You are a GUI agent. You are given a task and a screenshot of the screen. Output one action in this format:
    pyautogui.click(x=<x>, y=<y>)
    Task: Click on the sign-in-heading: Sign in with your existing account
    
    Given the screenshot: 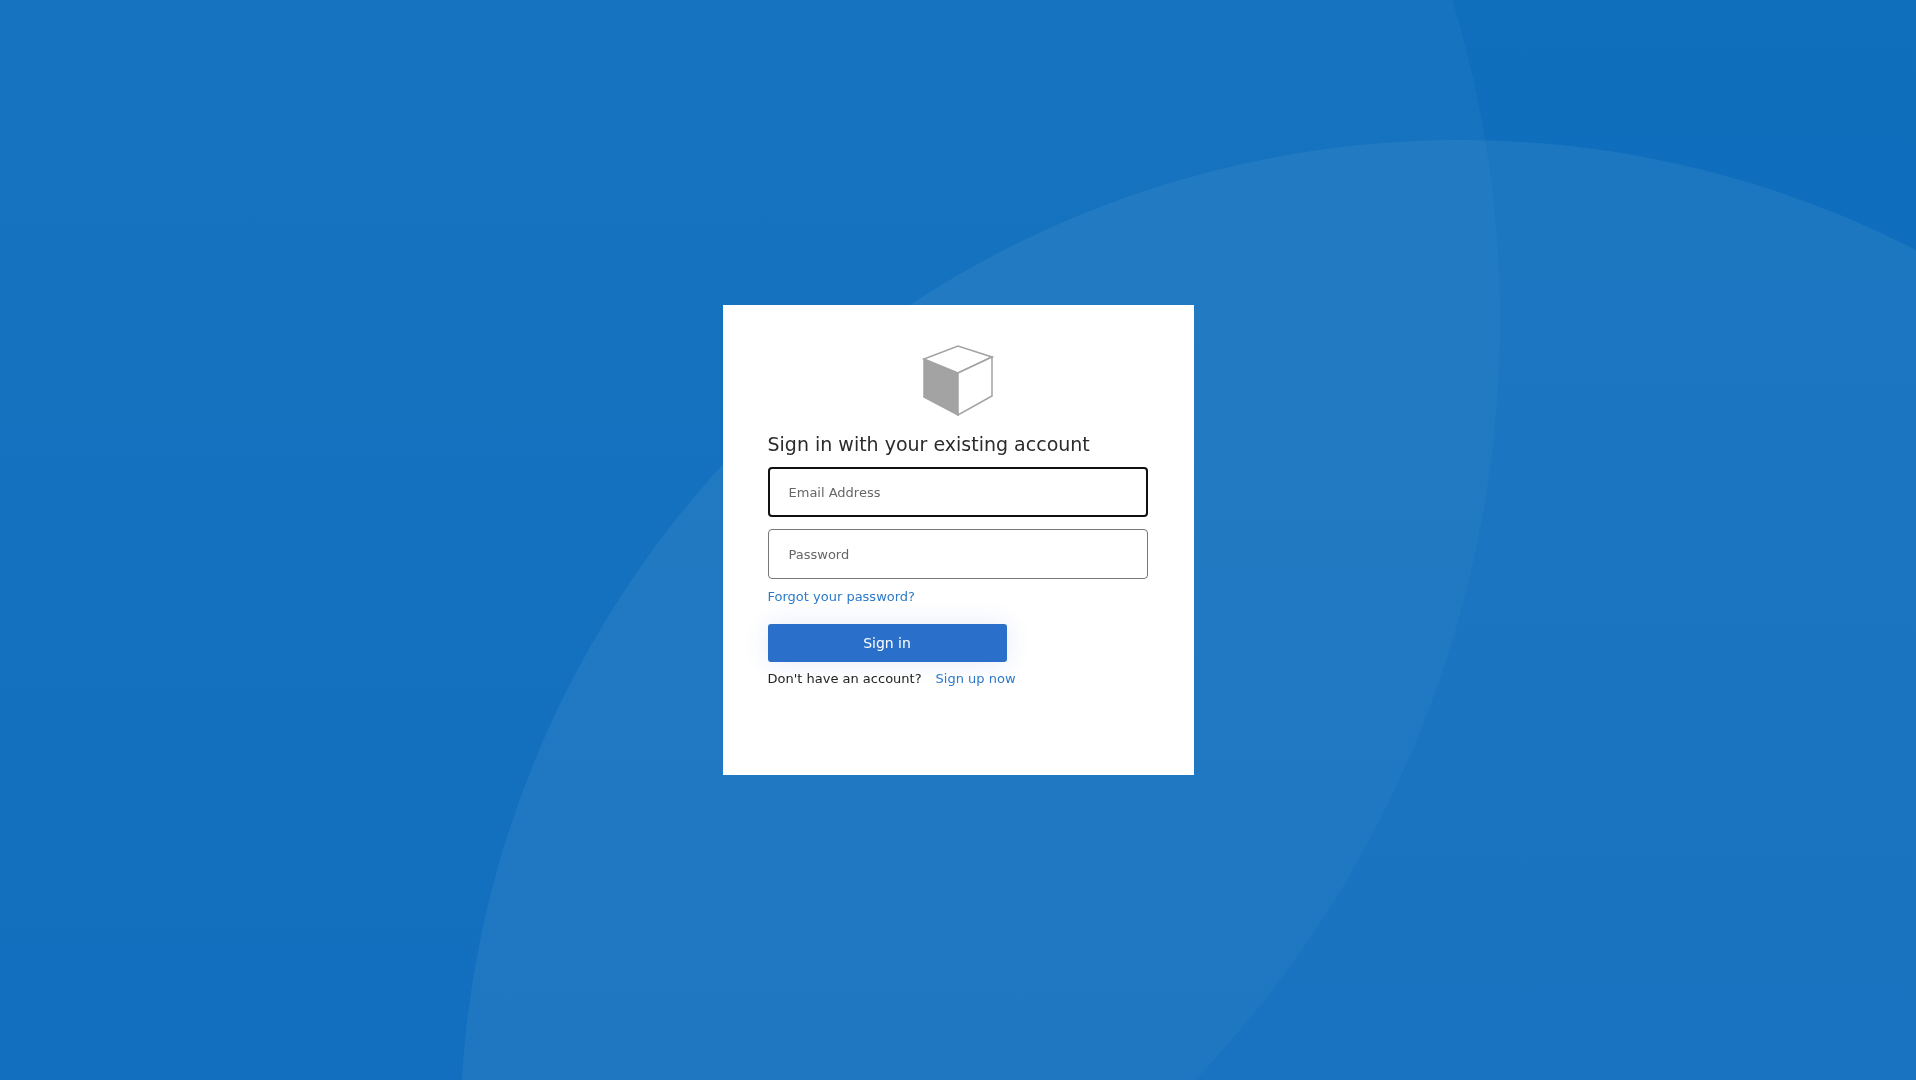 What is the action you would take?
    pyautogui.click(x=928, y=444)
    